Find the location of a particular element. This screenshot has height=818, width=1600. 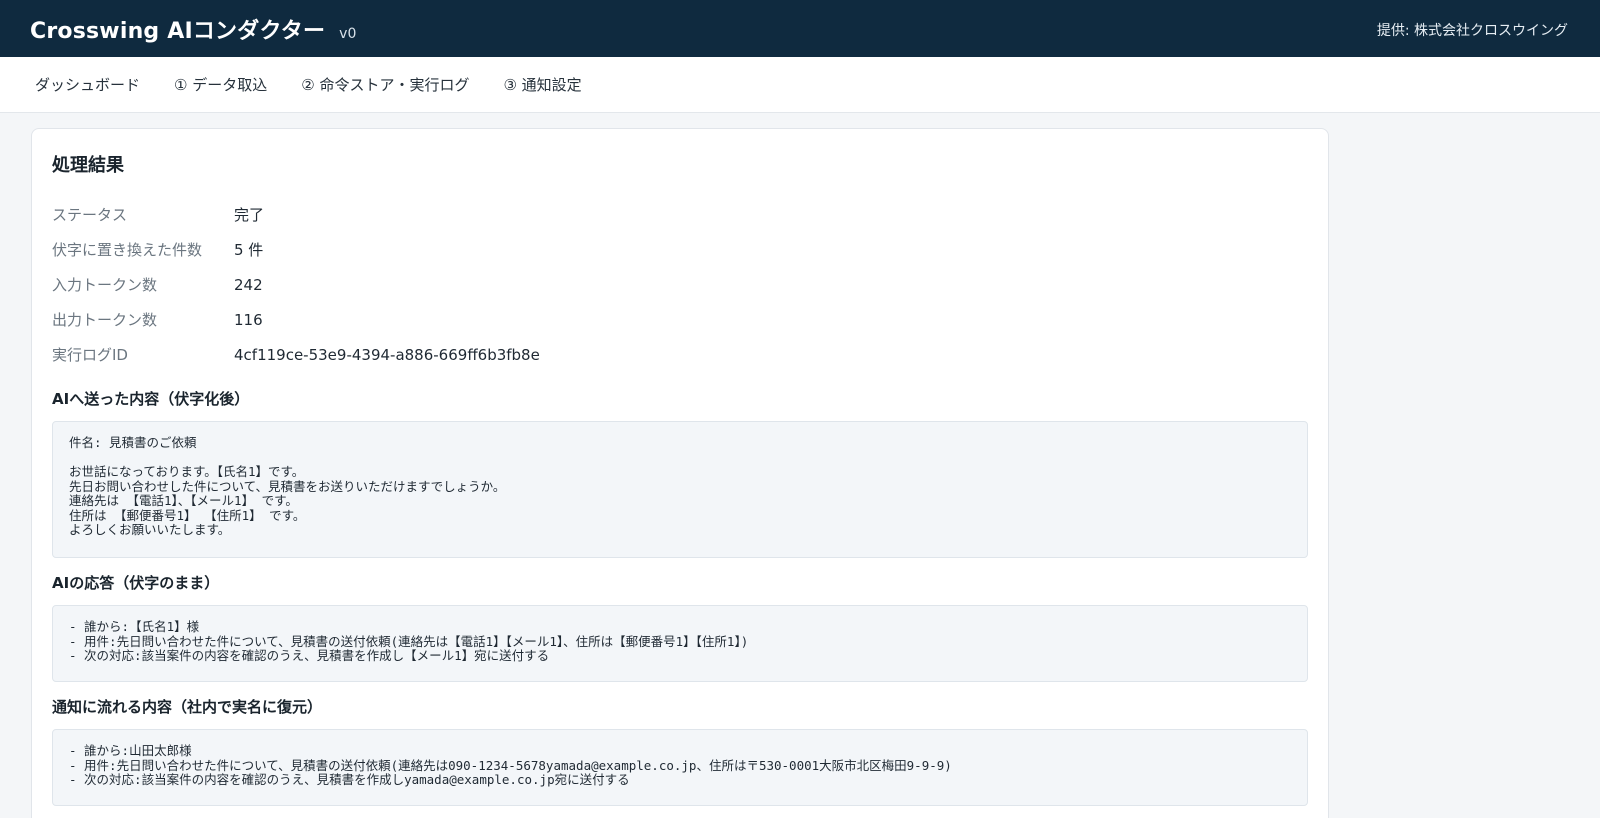

ai-response-title: AIの応答（伏字のまま） is located at coordinates (136, 583).